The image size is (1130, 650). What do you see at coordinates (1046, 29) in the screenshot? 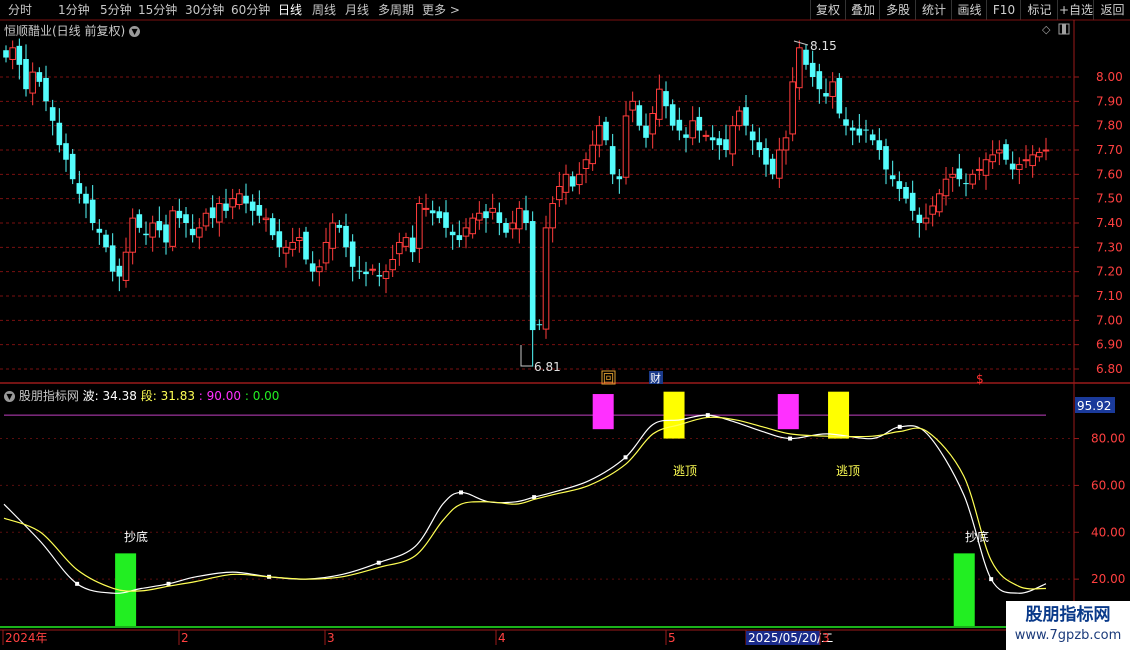
I see `diamond-icon: ◇` at bounding box center [1046, 29].